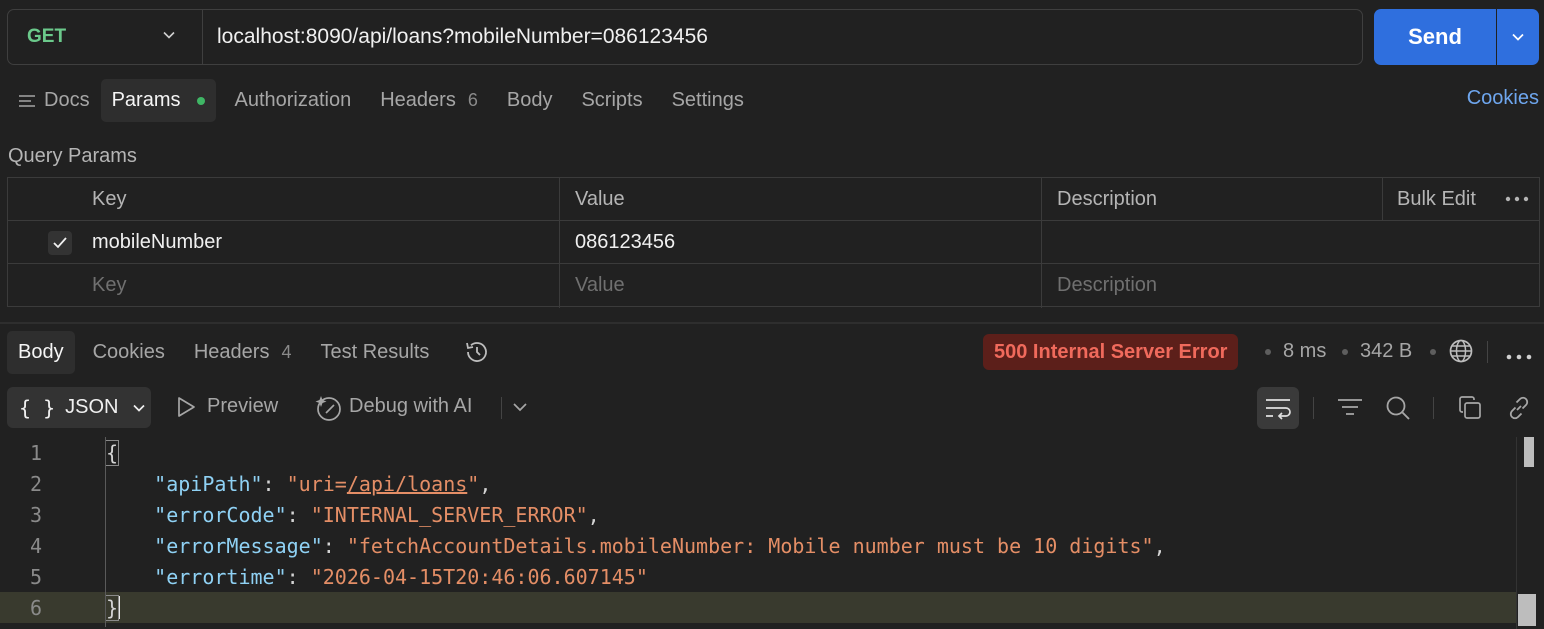 The height and width of the screenshot is (629, 1544). I want to click on response-tab-headers: Headers 4, so click(243, 352).